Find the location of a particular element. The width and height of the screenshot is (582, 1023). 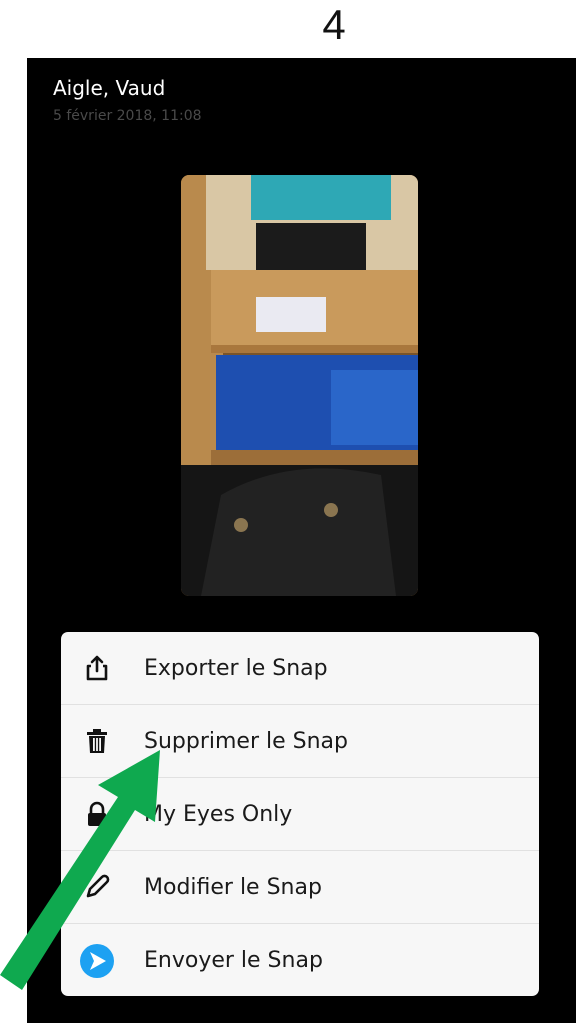

menu-item-edit: Modifier le Snap is located at coordinates (300, 887).